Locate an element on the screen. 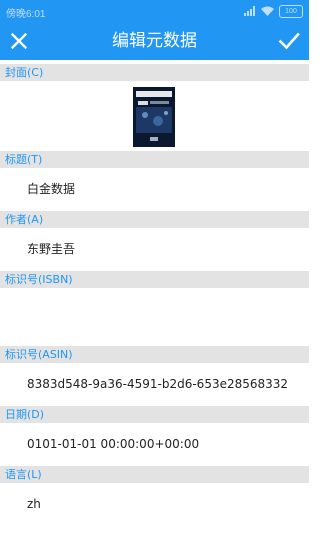  page-title: 编辑元数据 is located at coordinates (154, 41).